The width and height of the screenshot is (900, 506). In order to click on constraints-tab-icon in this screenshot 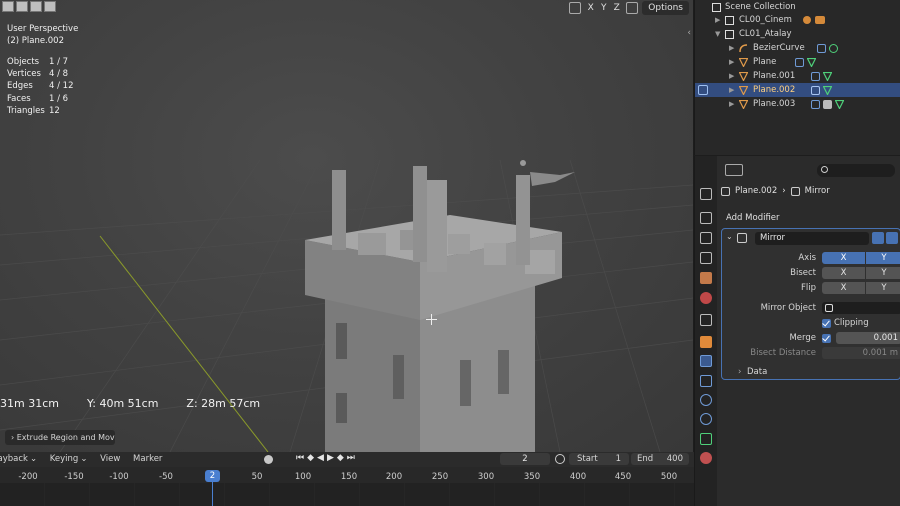, I will do `click(706, 419)`.